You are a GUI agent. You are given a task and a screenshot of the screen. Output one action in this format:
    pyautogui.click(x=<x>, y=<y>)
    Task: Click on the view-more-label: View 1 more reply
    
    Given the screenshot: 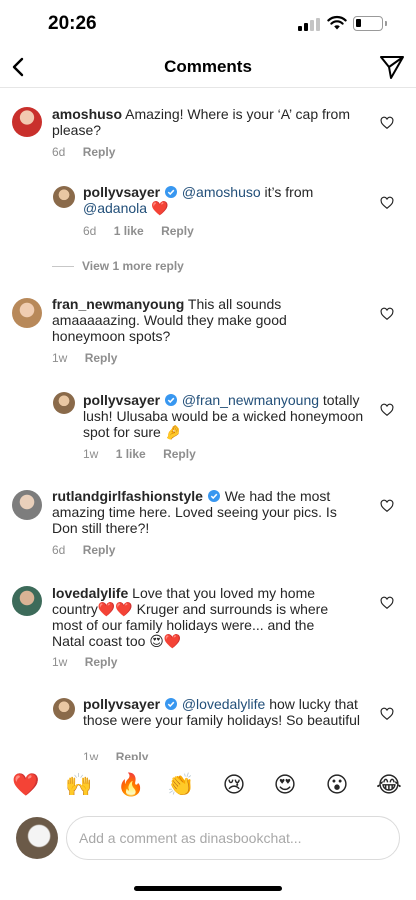 What is the action you would take?
    pyautogui.click(x=133, y=266)
    